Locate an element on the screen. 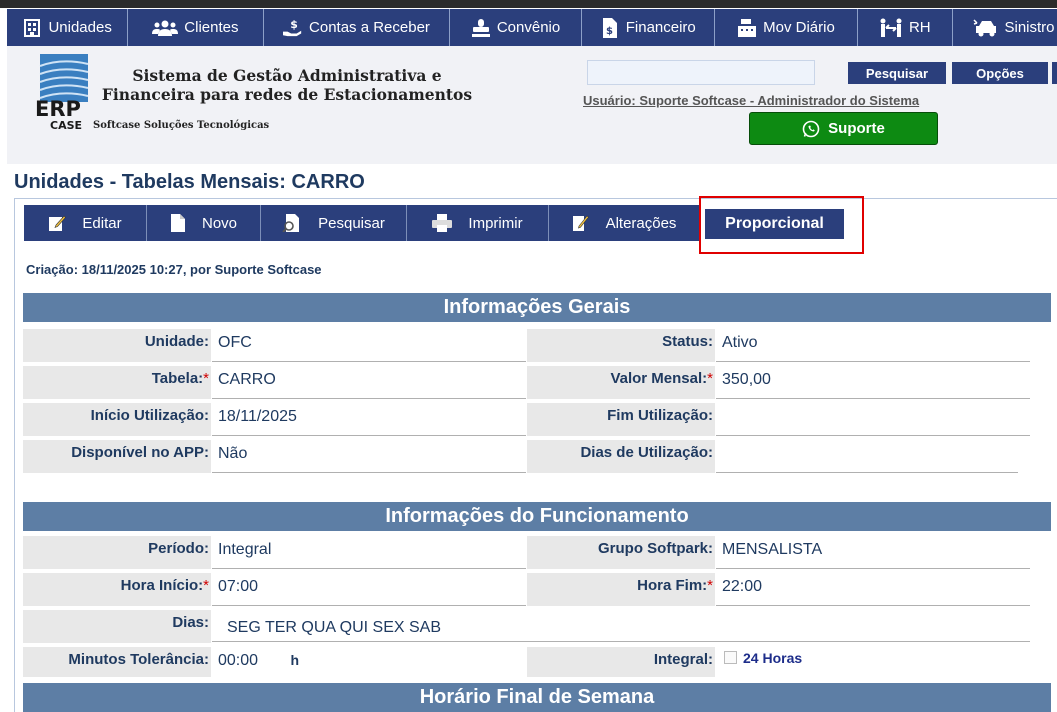 The height and width of the screenshot is (712, 1057). periodo-label: Período: is located at coordinates (117, 552).